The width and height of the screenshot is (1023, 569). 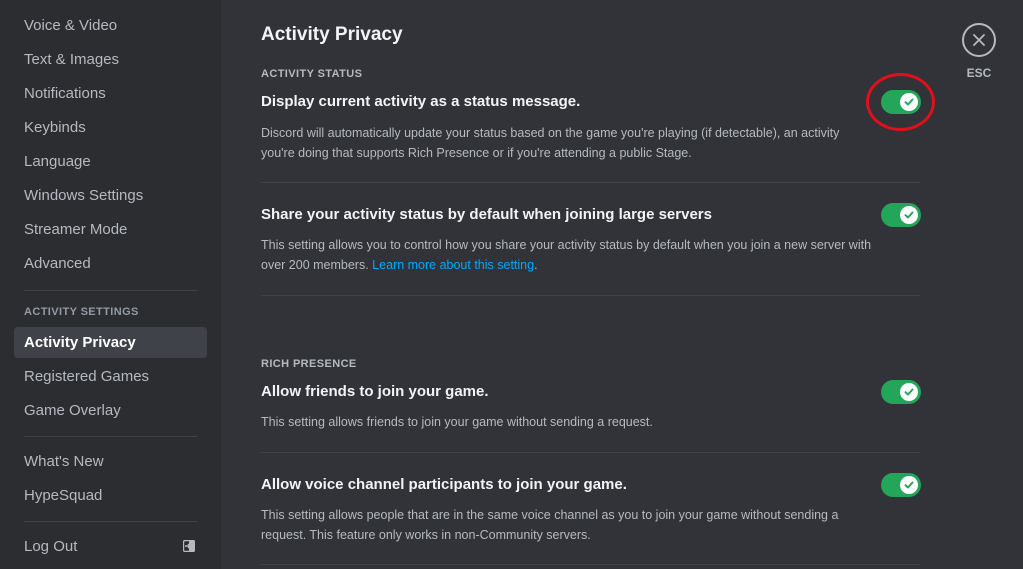 I want to click on sidebar-item-whats-new: What's New, so click(x=110, y=461).